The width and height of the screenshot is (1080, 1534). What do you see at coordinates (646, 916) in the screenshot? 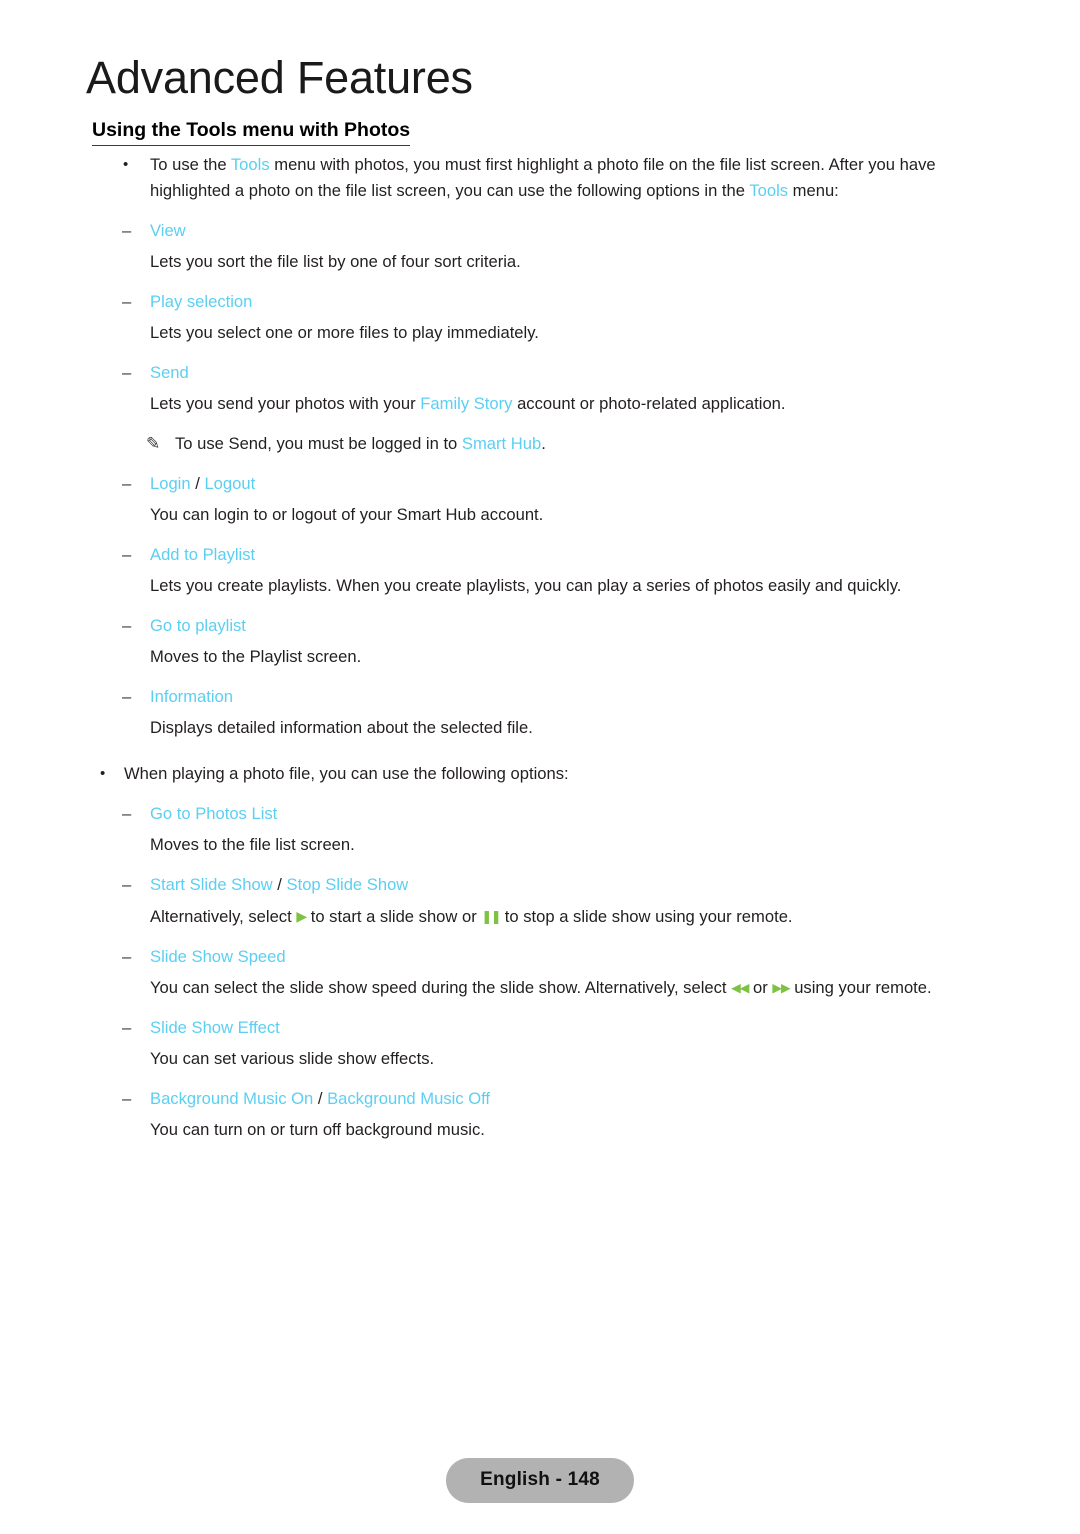
I see `slideshow-desc-part3: to stop a slide show using your remote.` at bounding box center [646, 916].